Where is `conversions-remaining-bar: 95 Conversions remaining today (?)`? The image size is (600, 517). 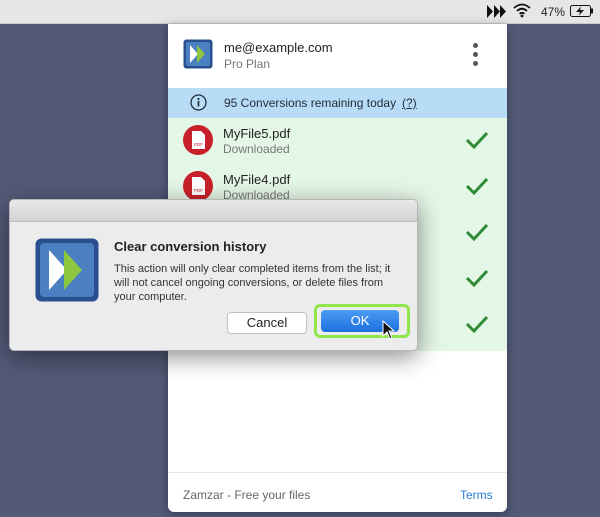
conversions-remaining-bar: 95 Conversions remaining today (?) is located at coordinates (337, 103).